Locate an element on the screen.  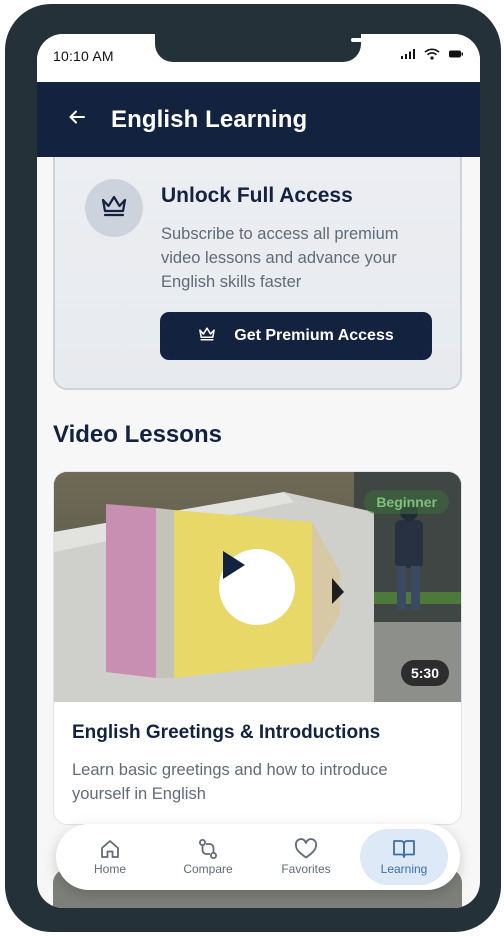
notch is located at coordinates (279, 48).